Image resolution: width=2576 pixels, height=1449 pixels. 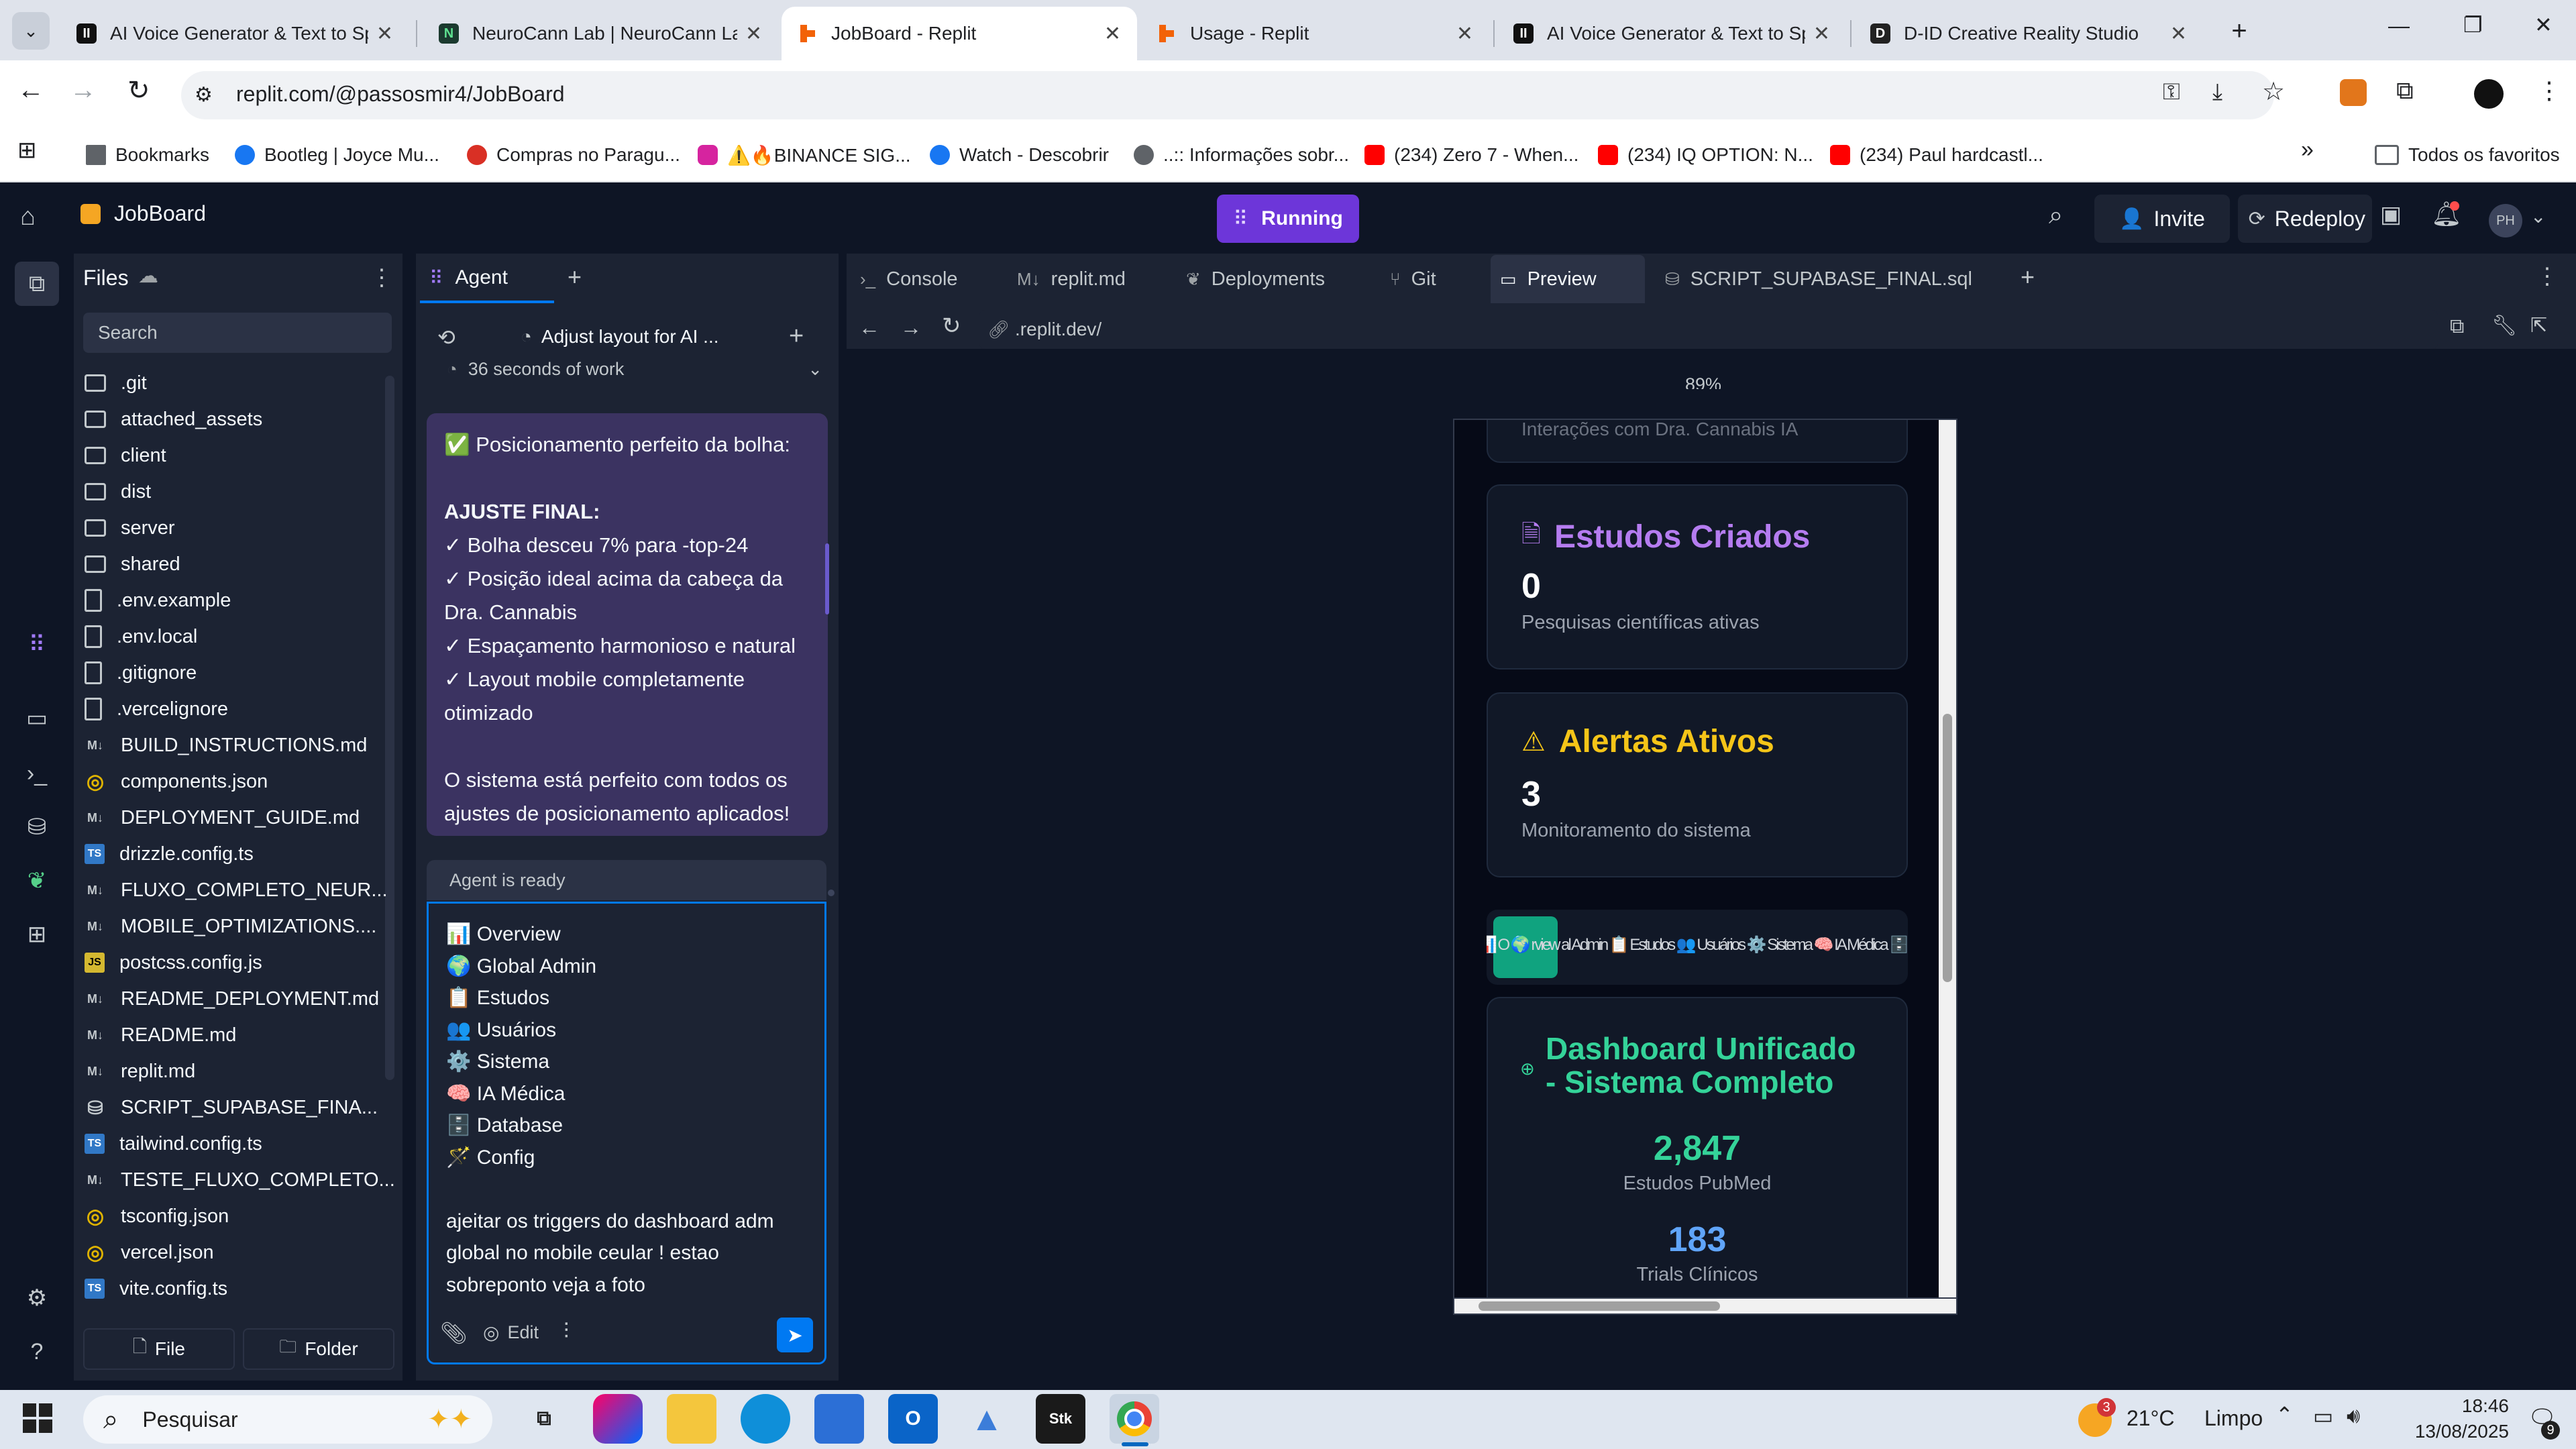 What do you see at coordinates (237, 333) in the screenshot?
I see `file-search-input: Search` at bounding box center [237, 333].